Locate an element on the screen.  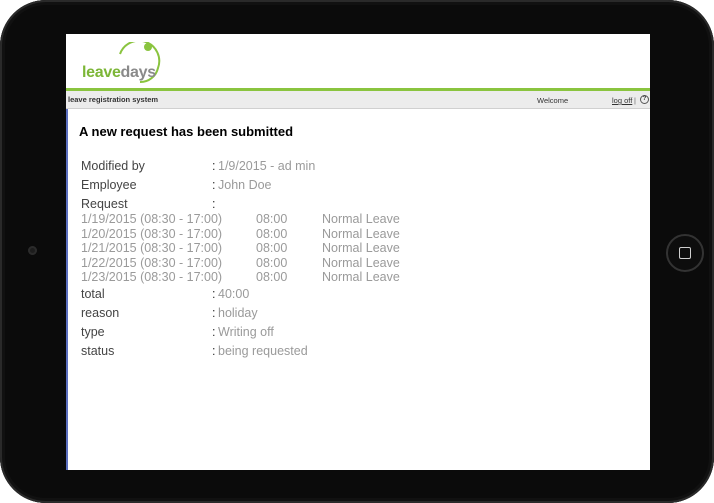
field-reason: reason : holiday is located at coordinates (359, 315).